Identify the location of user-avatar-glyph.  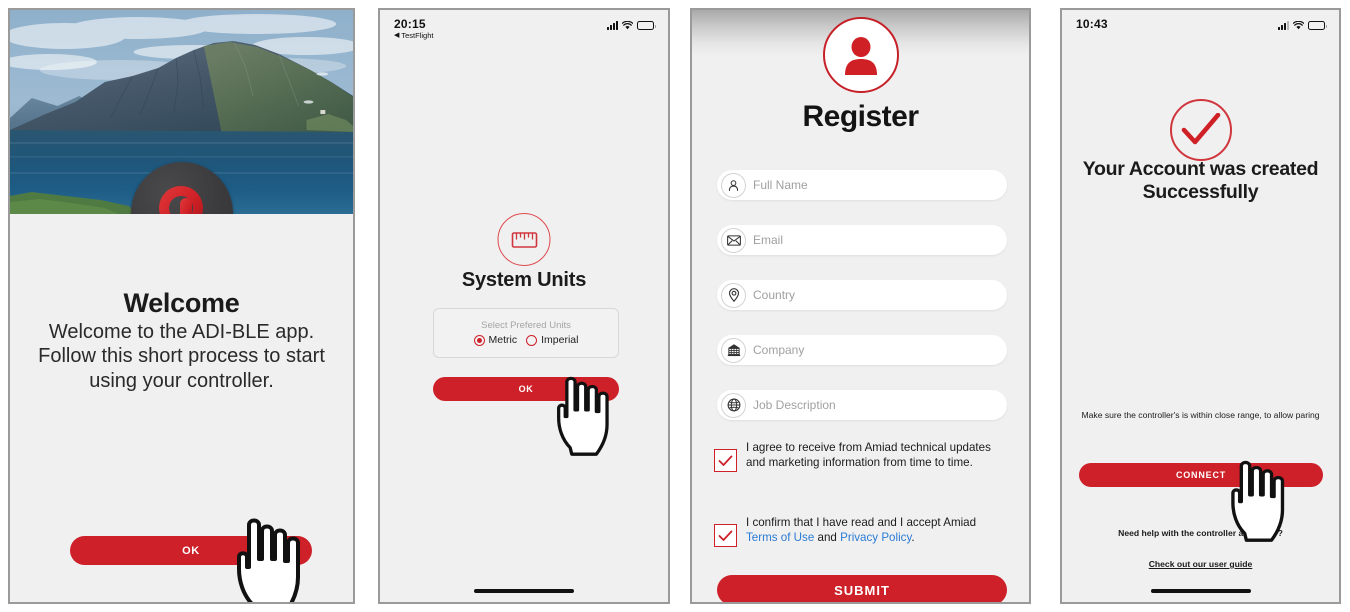
(860, 56).